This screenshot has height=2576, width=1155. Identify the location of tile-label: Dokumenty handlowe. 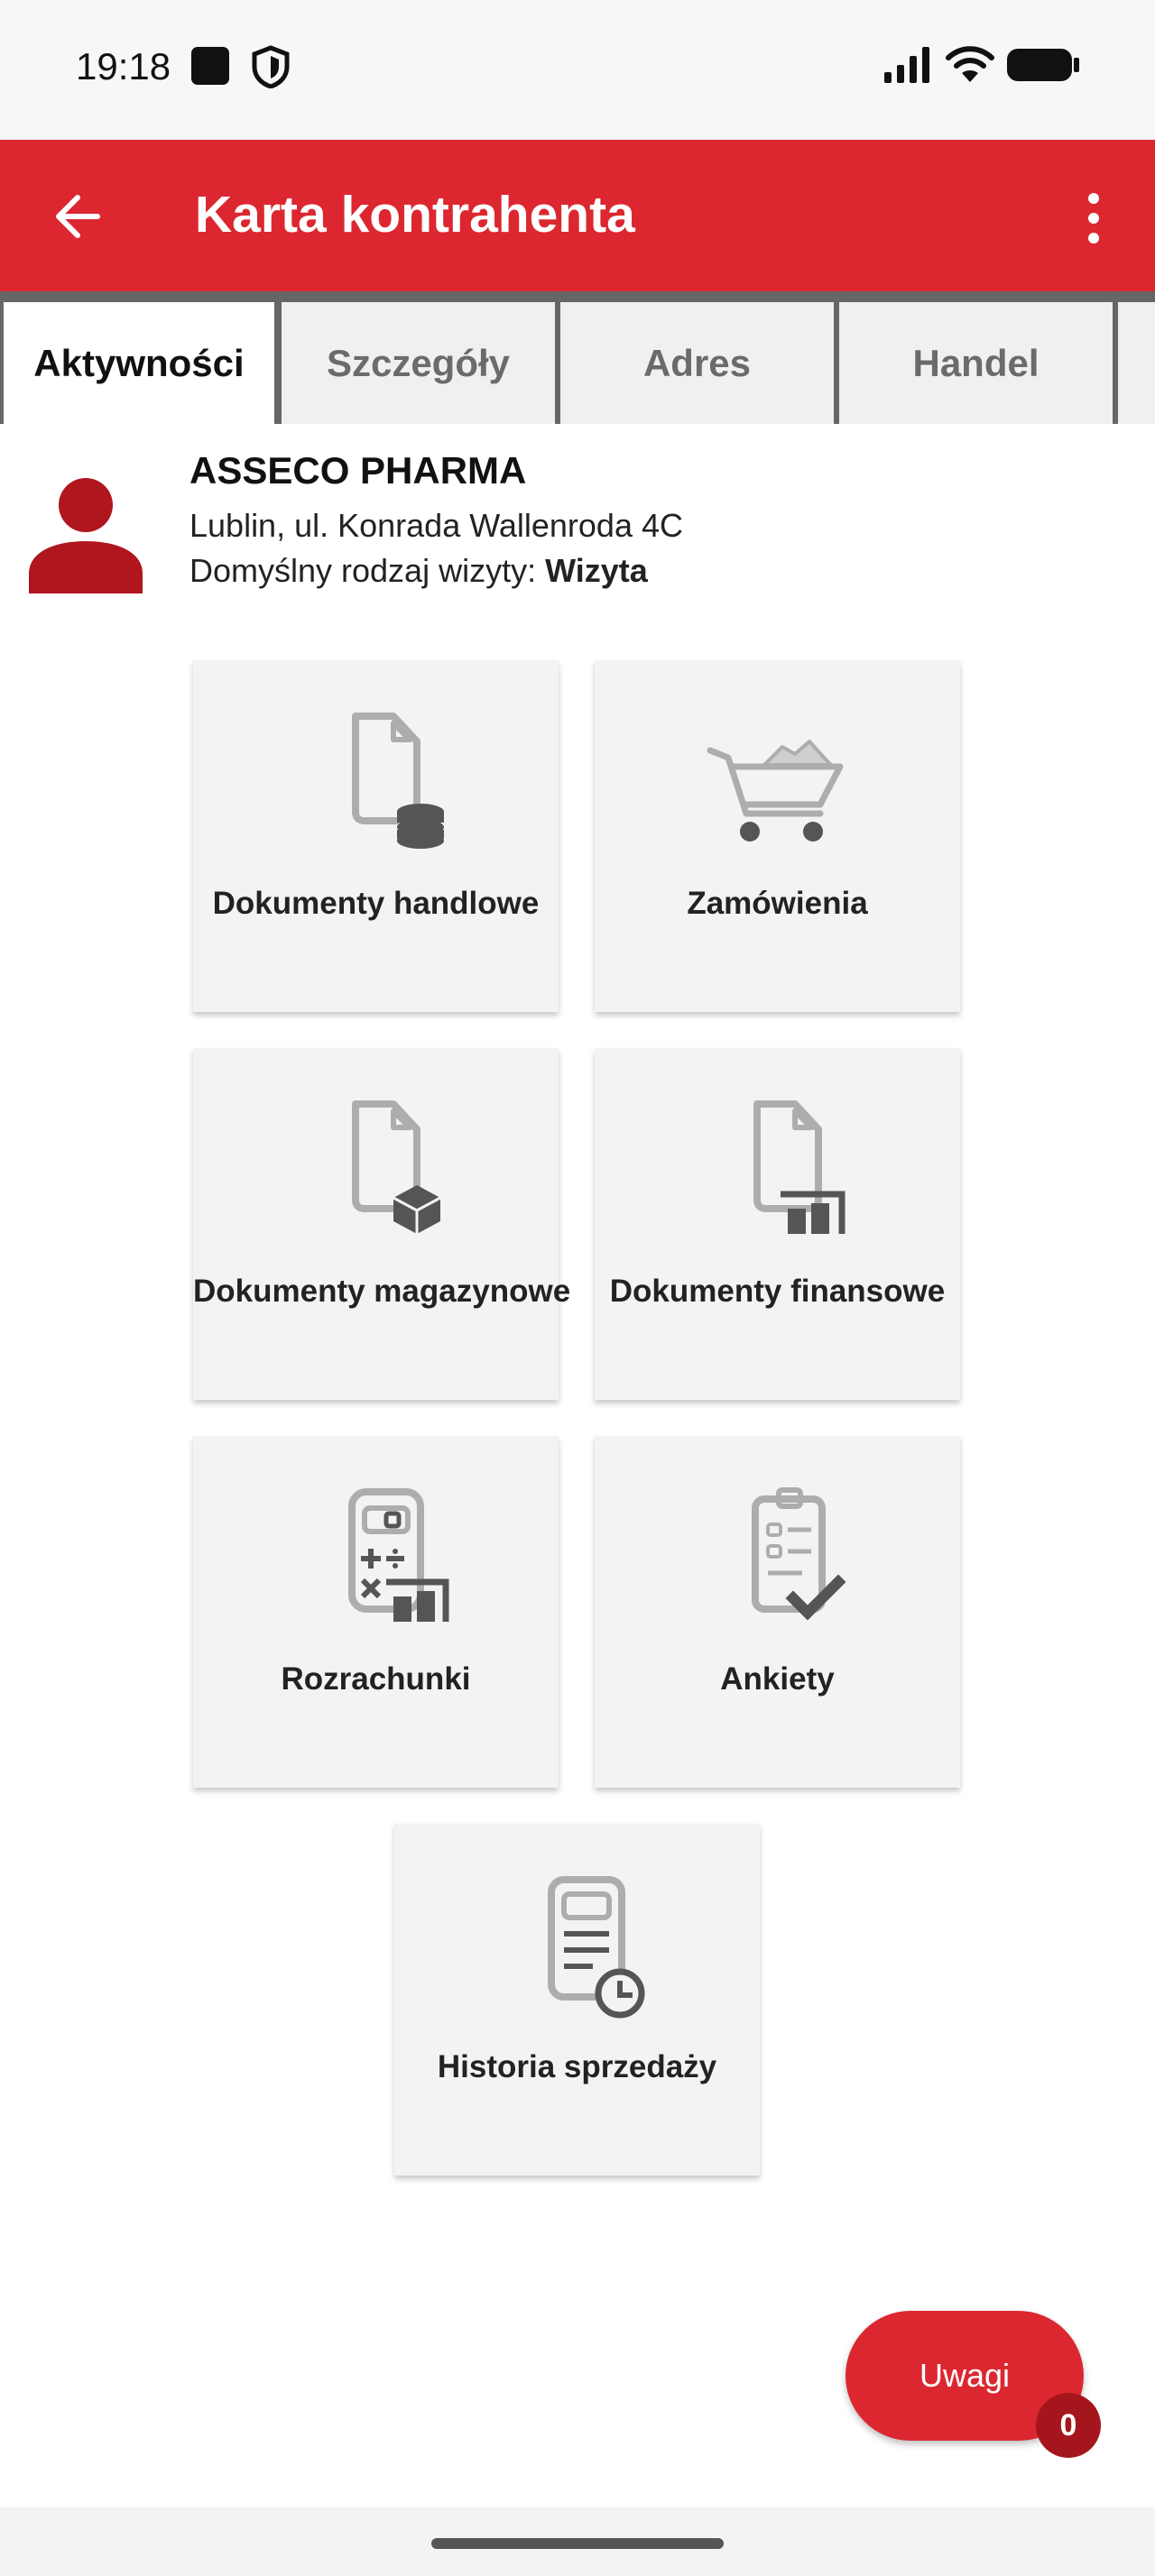
(376, 904).